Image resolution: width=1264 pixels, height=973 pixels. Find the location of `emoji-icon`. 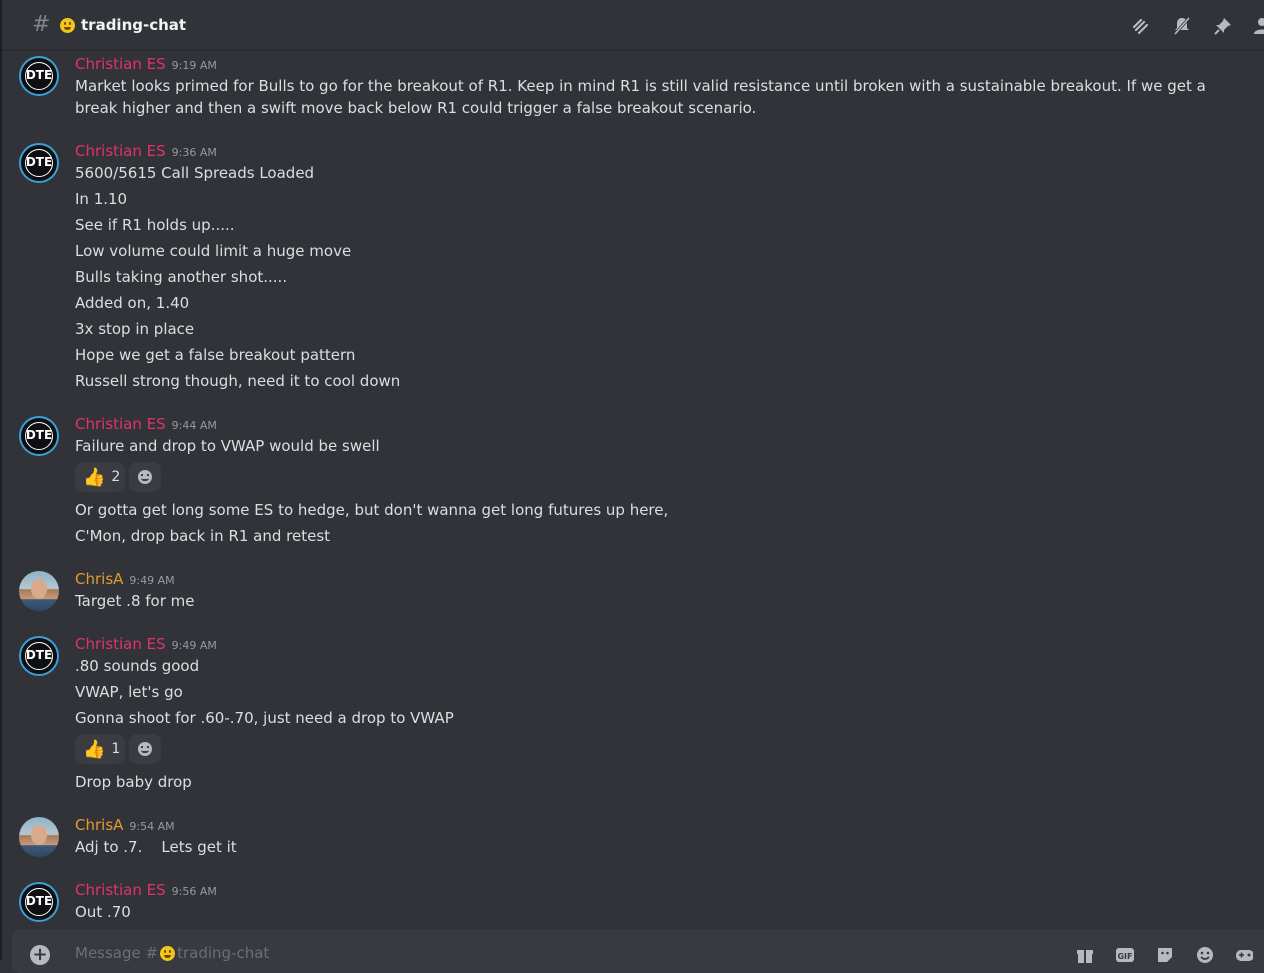

emoji-icon is located at coordinates (1205, 955).